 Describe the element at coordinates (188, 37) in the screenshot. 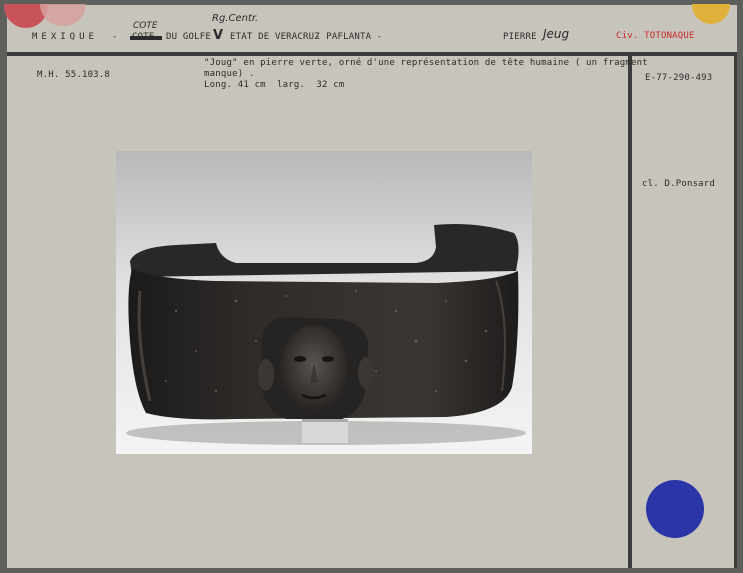

I see `golfe-text: DU GOLFE` at that location.